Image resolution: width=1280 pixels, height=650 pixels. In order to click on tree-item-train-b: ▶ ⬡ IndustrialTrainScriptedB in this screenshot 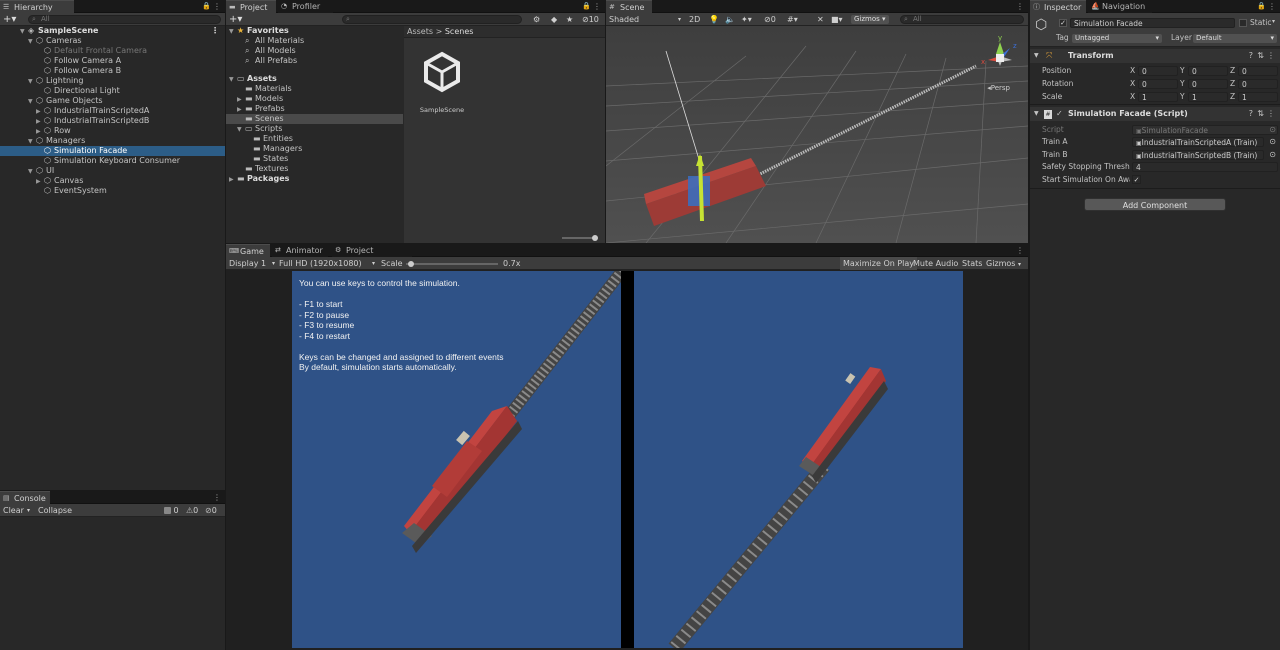, I will do `click(112, 121)`.